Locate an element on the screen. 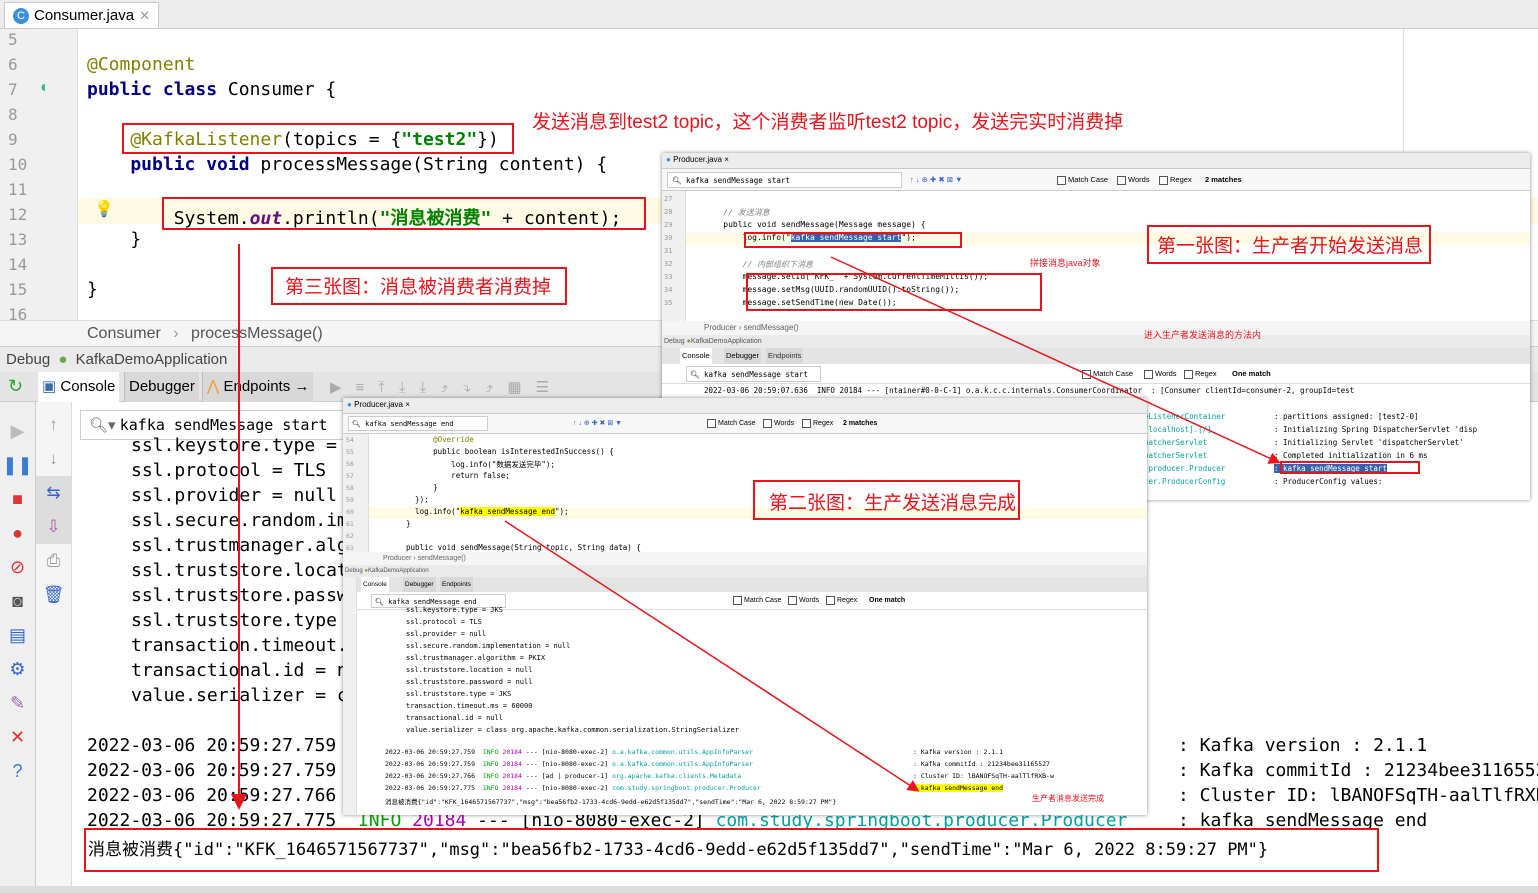 This screenshot has width=1538, height=893. arrow-first is located at coordinates (1055, 360).